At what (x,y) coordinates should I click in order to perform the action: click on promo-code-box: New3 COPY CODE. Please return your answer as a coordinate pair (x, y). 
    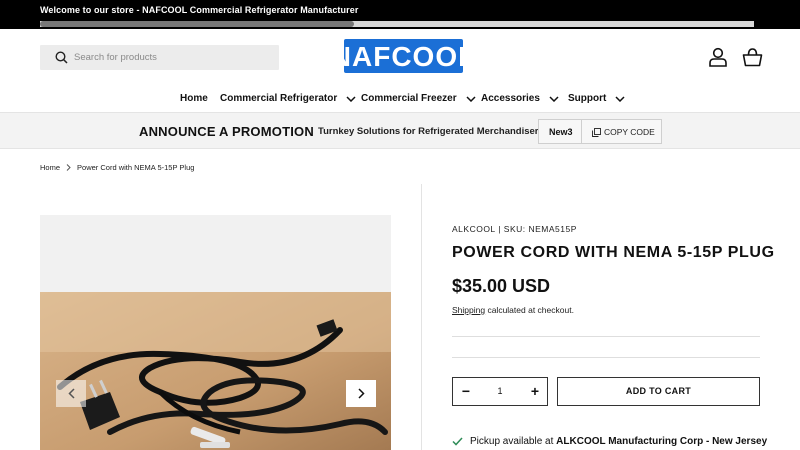
    Looking at the image, I should click on (600, 131).